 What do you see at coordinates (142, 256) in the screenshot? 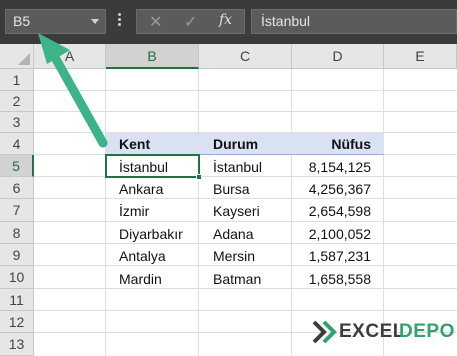
I see `table-cell: Antalya` at bounding box center [142, 256].